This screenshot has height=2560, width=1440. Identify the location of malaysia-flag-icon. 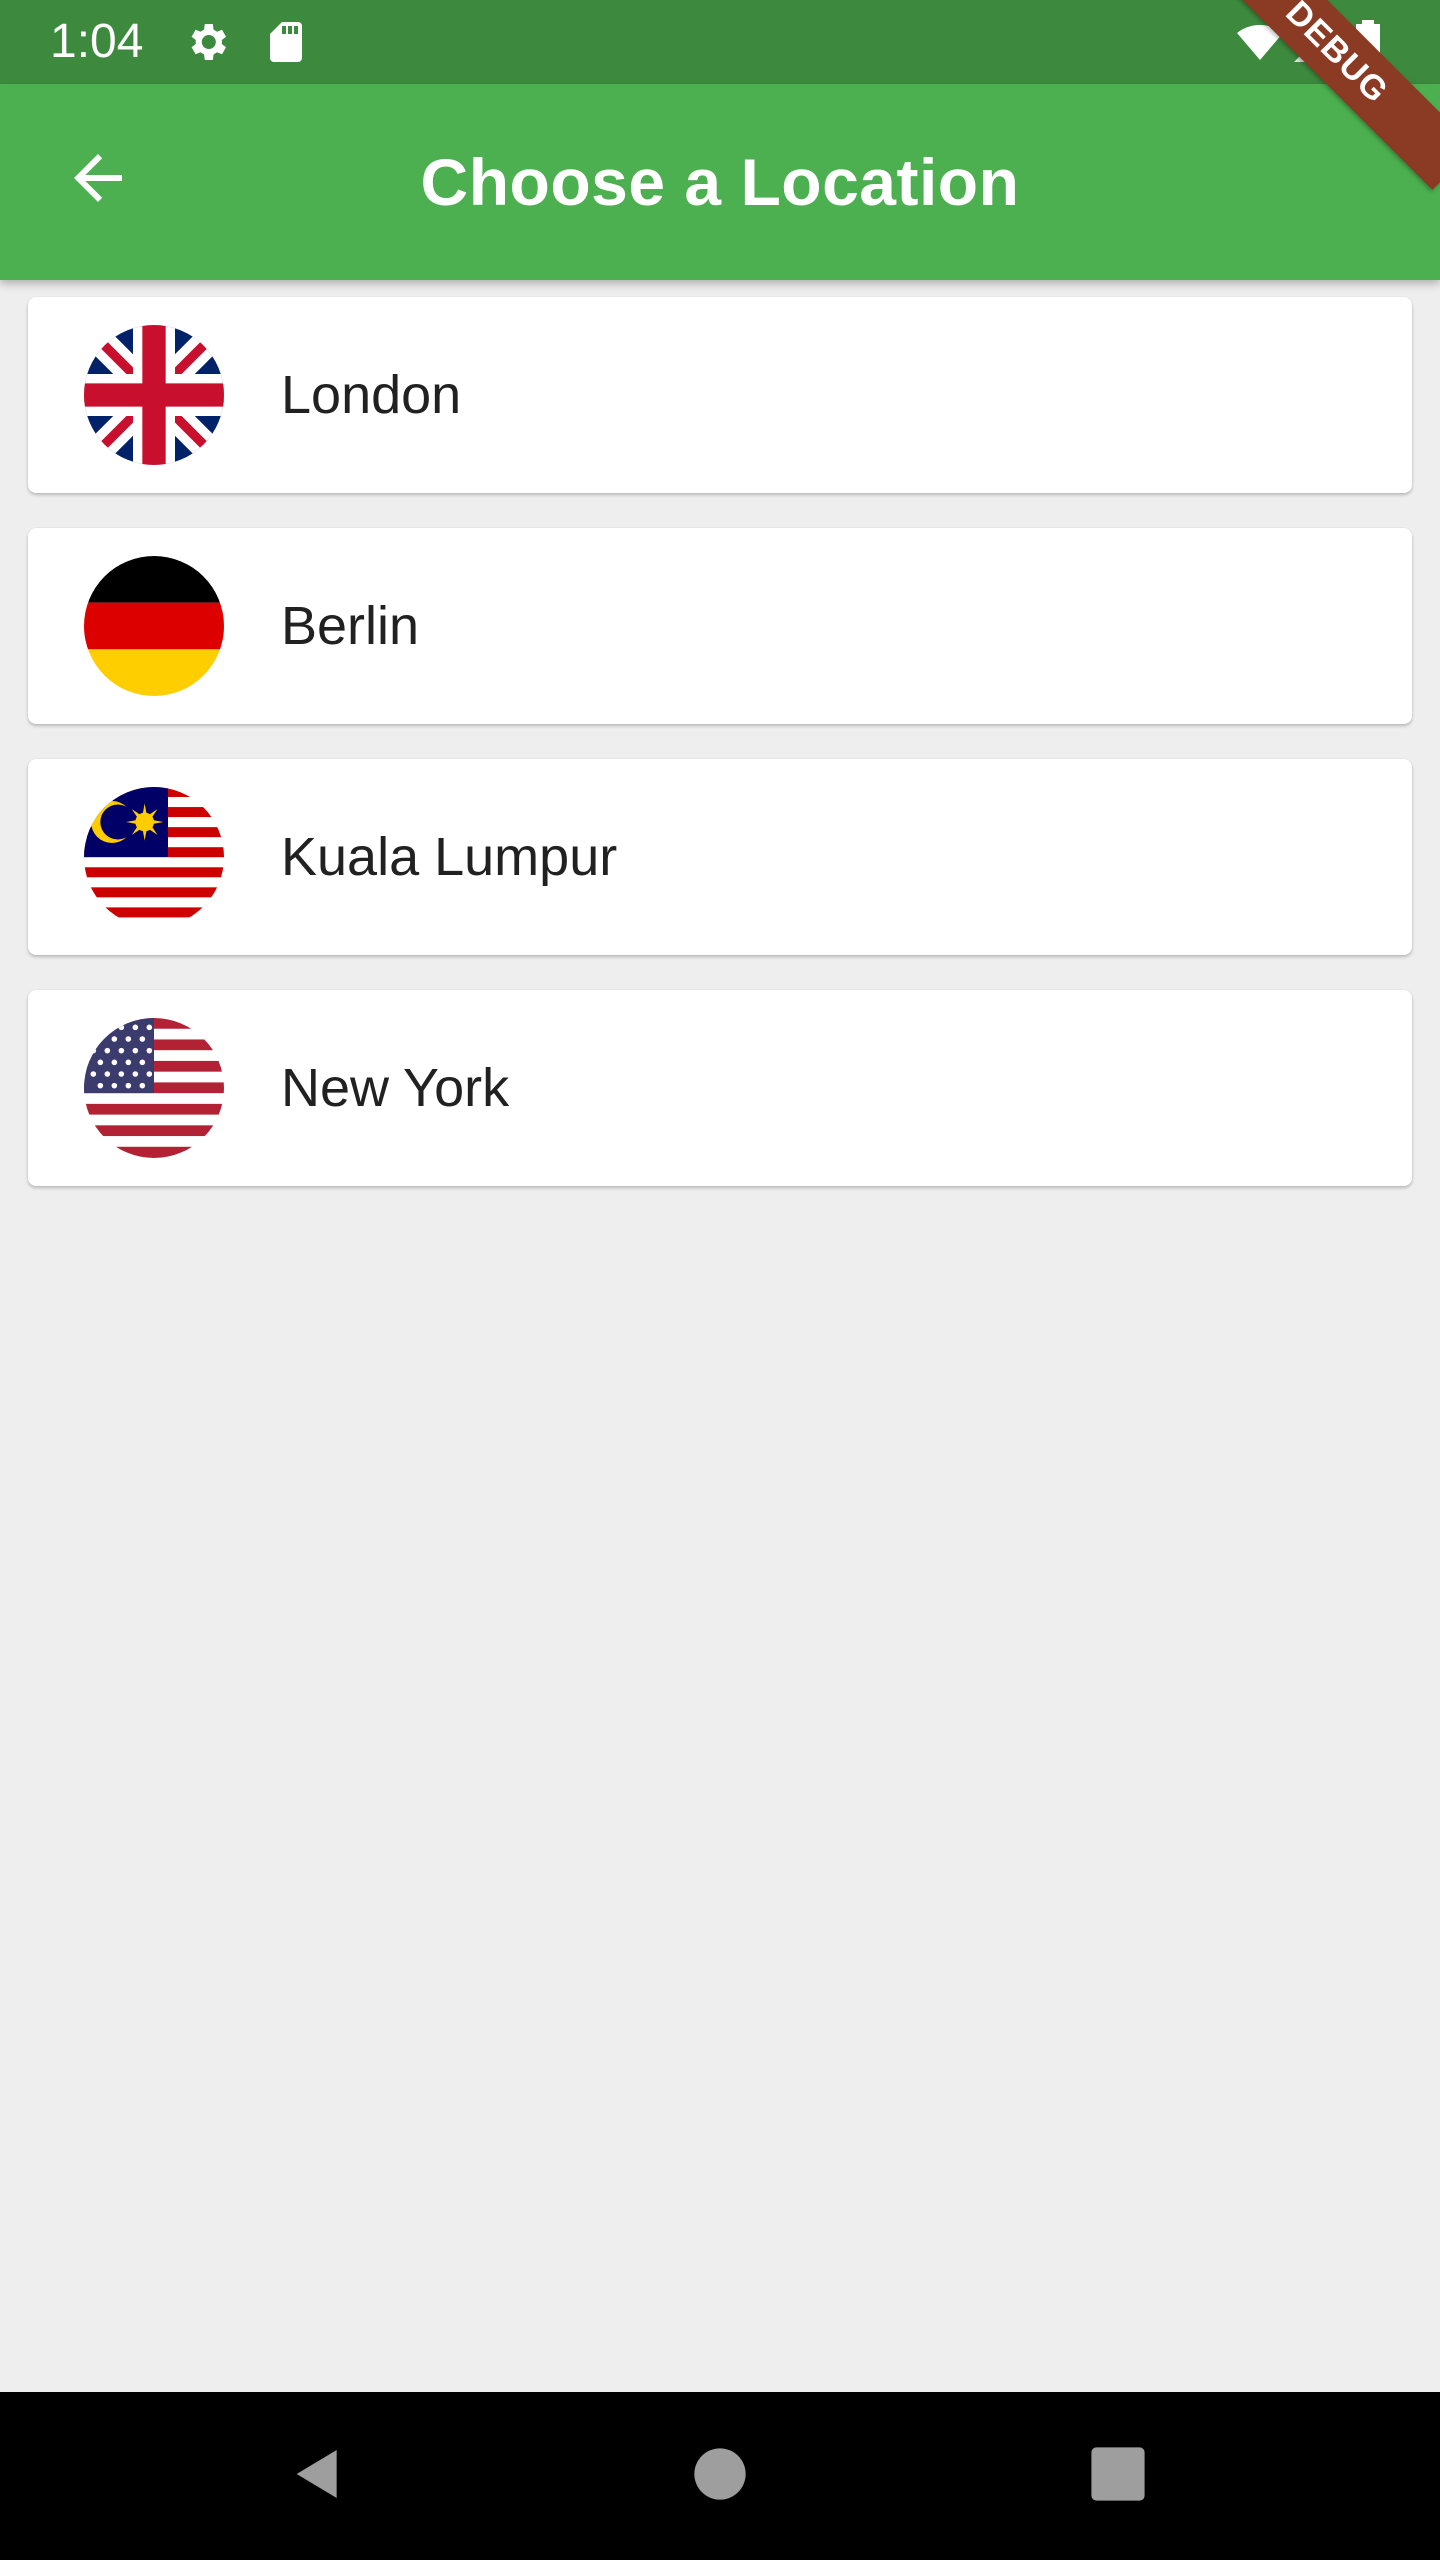
(154, 857).